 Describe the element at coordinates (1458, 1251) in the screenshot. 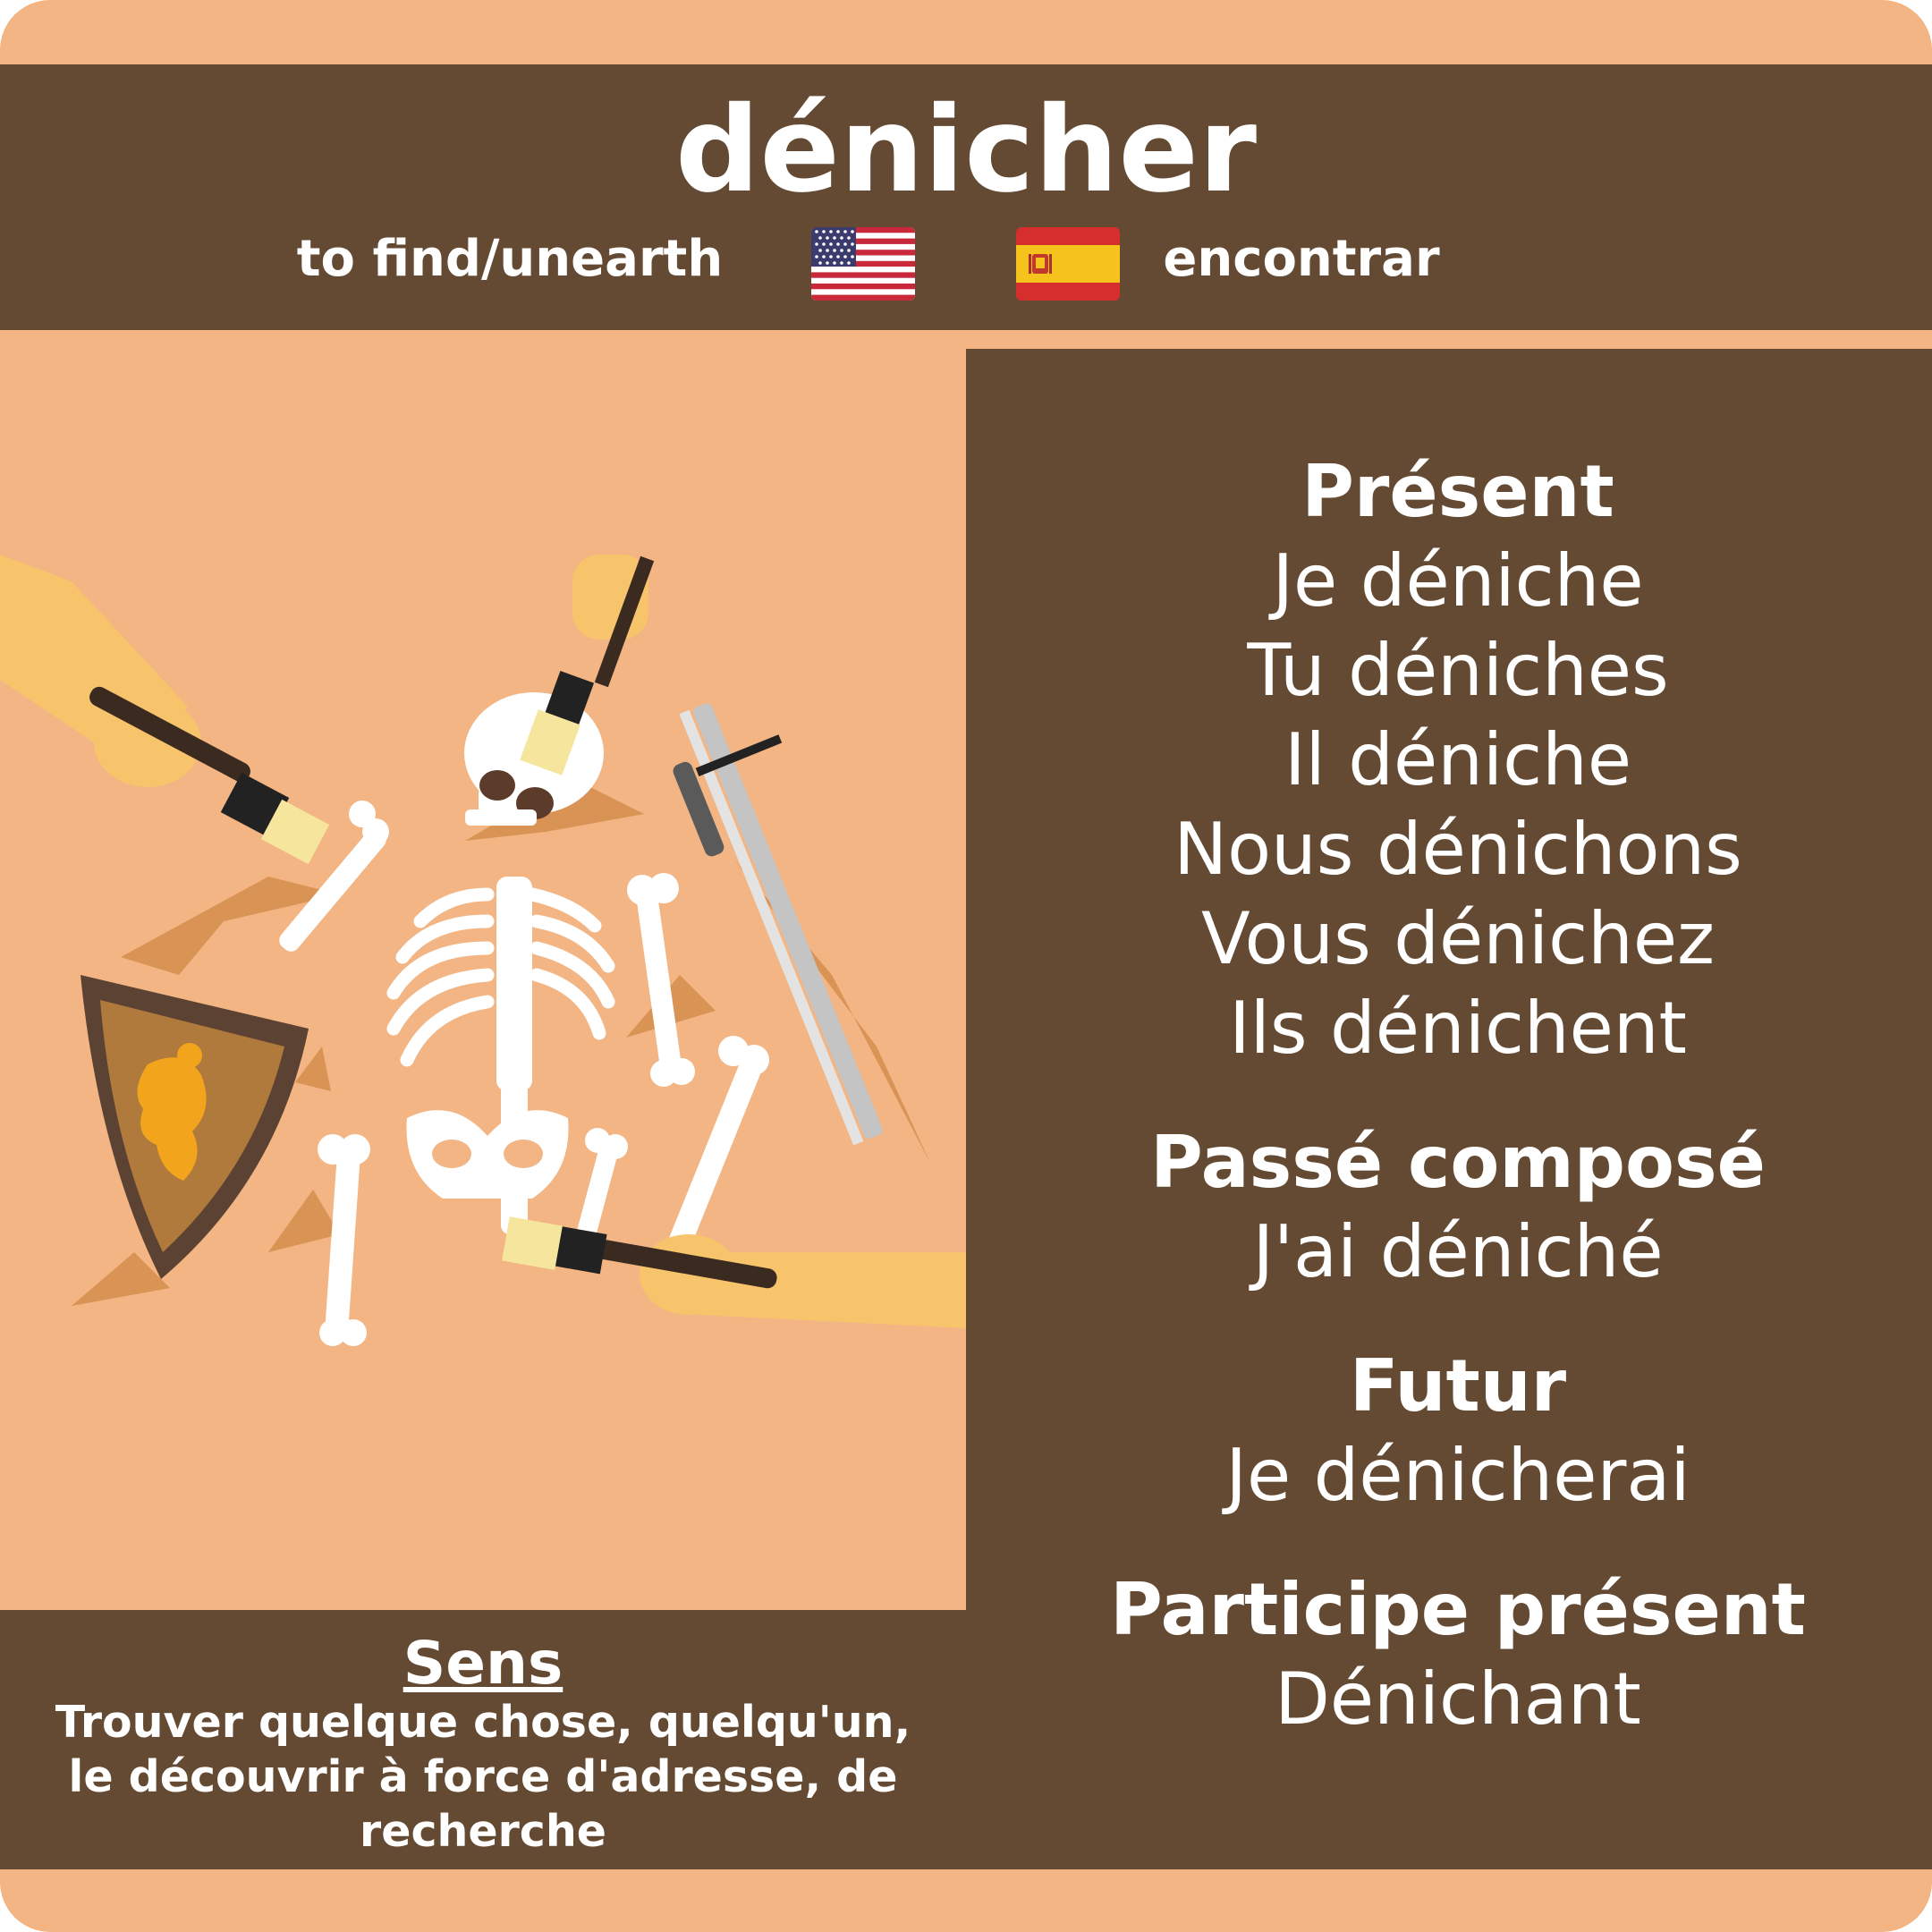

I see `conjugation-form: J'ai déniché` at that location.